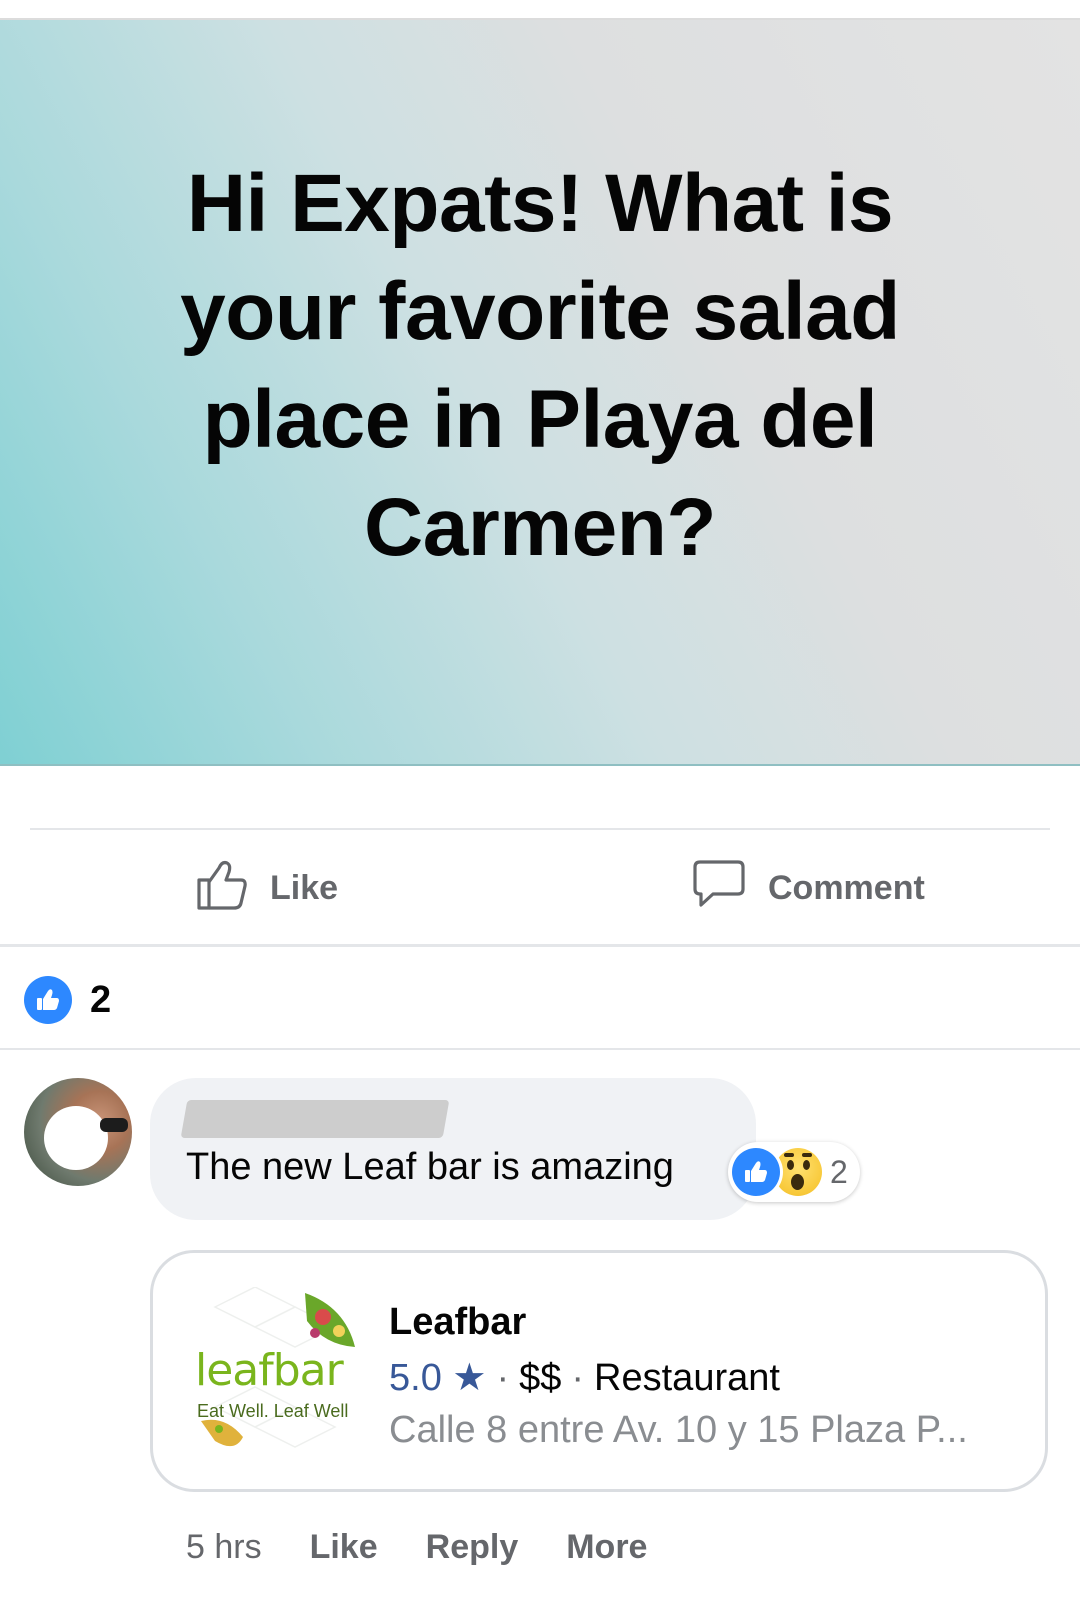  Describe the element at coordinates (269, 1370) in the screenshot. I see `logo-wordmark: leafbar` at that location.